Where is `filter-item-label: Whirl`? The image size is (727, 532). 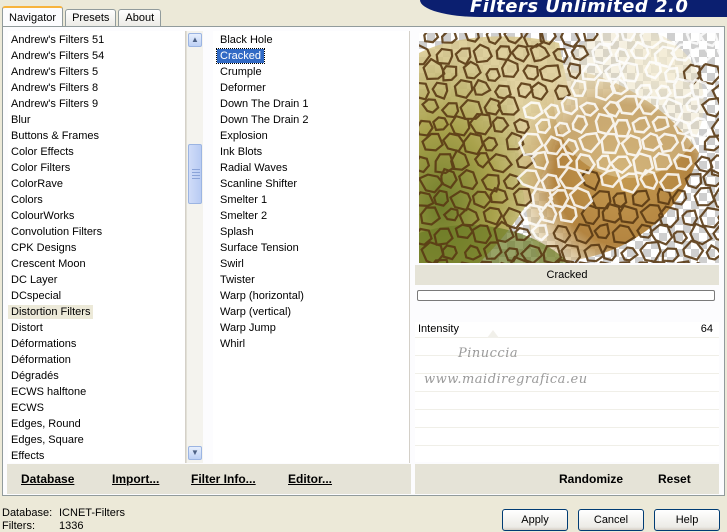
filter-item-label: Whirl is located at coordinates (233, 344).